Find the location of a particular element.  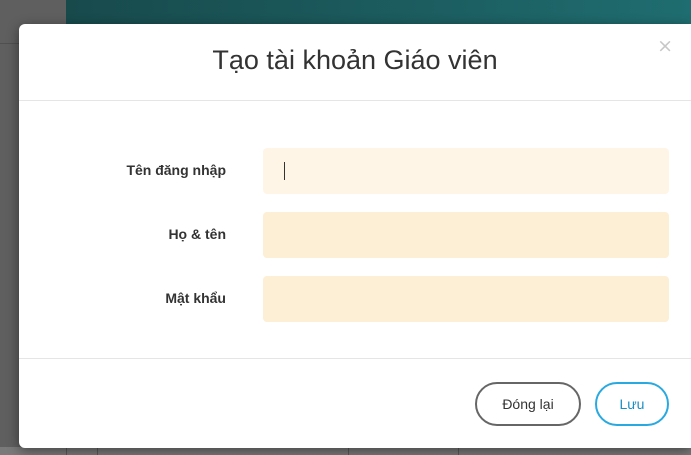

username-label: Tên đăng nhập is located at coordinates (176, 170).